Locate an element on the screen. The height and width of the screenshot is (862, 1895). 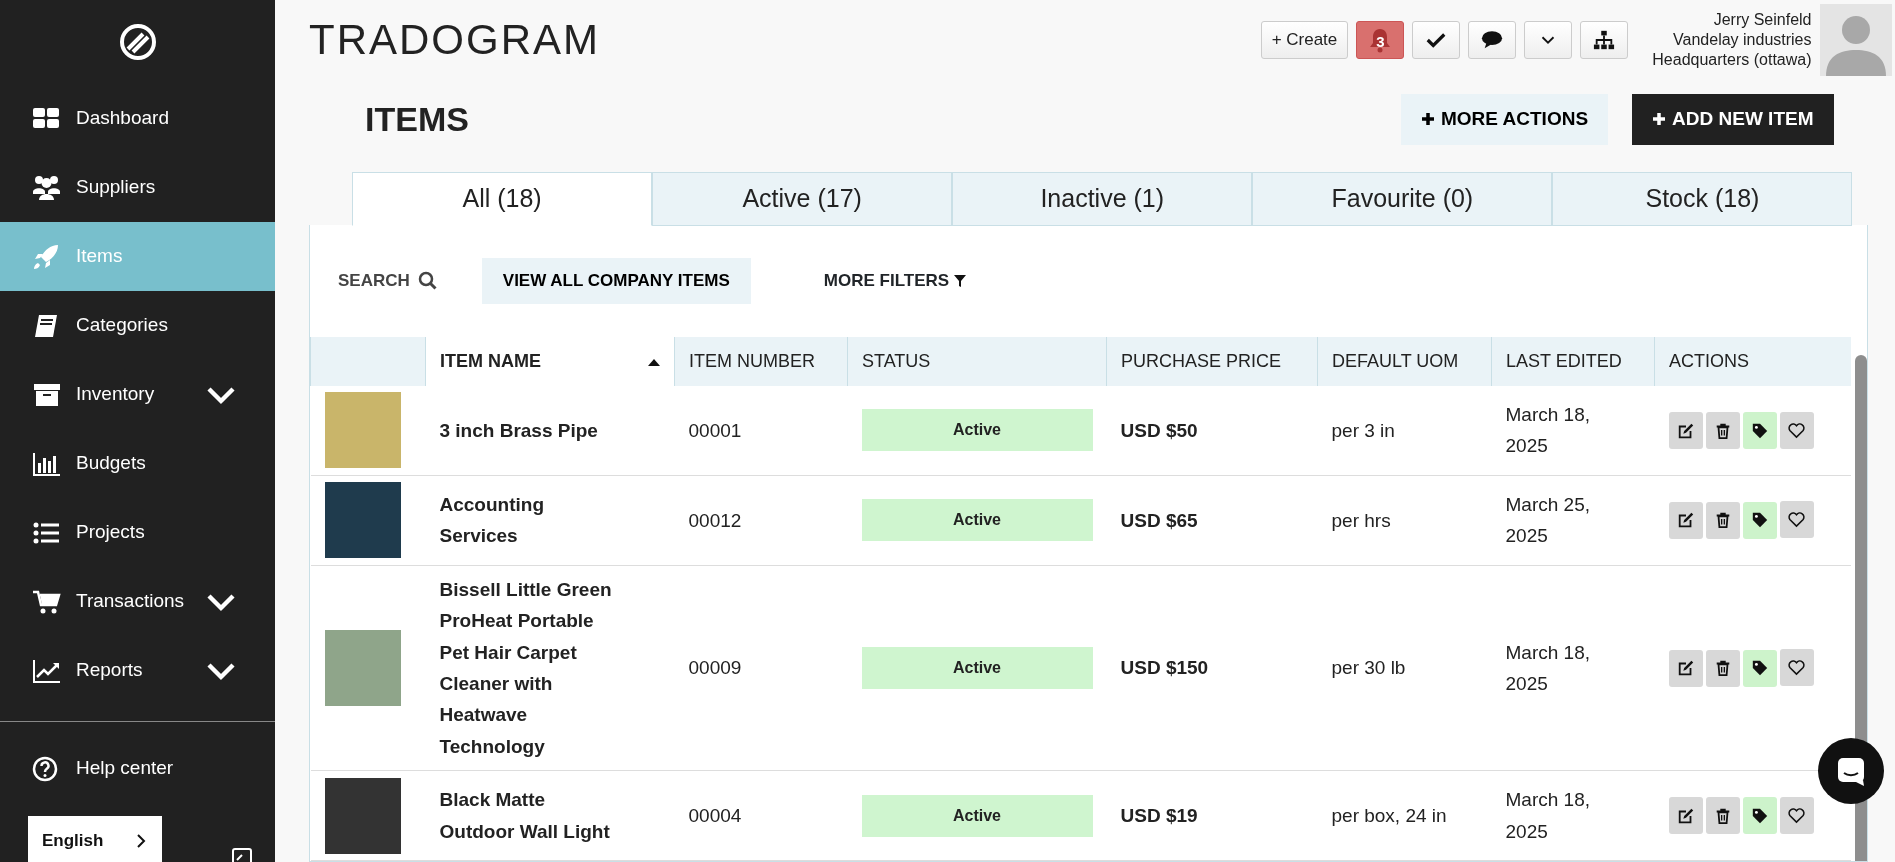
item-name: Black Matte Outdoor Wall Light is located at coordinates (550, 815).